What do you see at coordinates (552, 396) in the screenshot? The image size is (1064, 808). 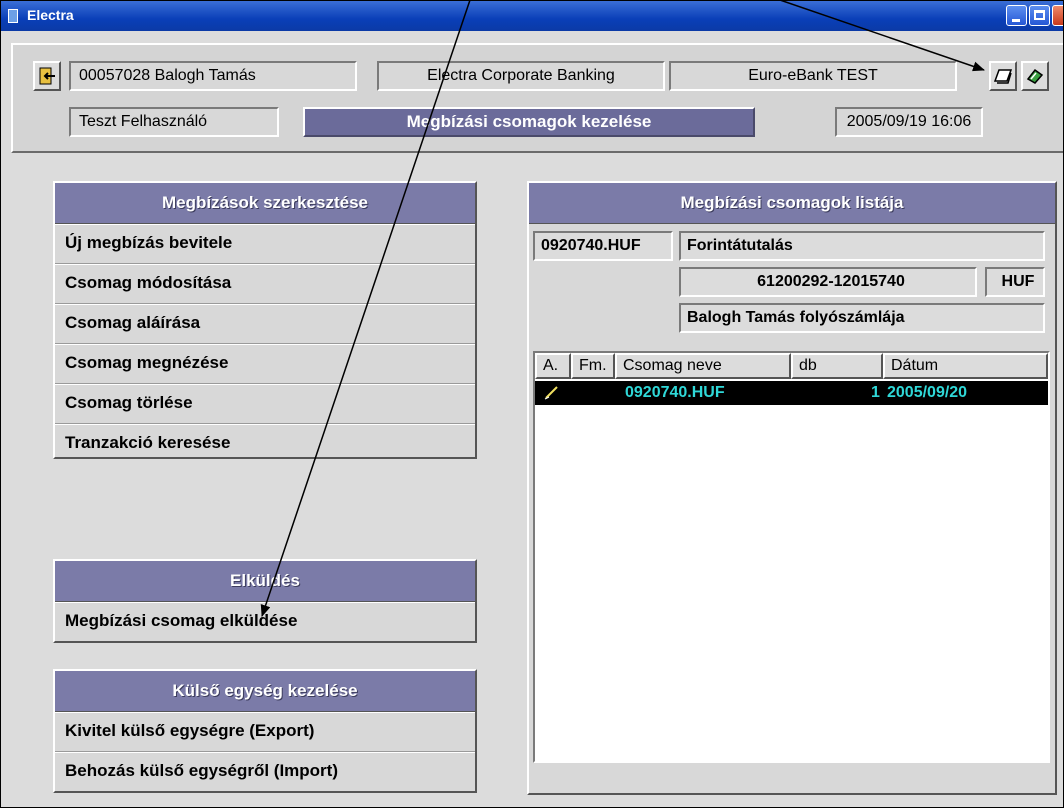 I see `pen-icon` at bounding box center [552, 396].